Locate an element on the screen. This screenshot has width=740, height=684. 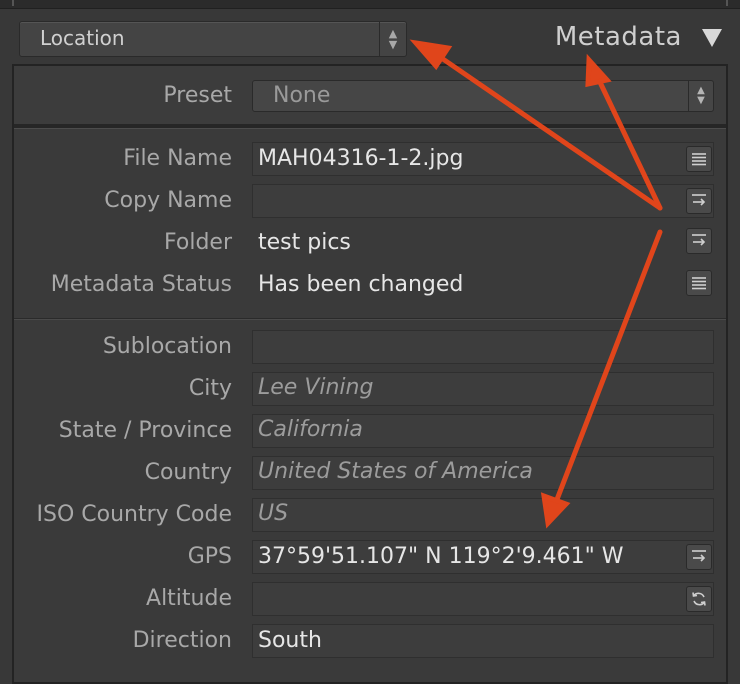
iso-country-code-label: ISO Country Code is located at coordinates (134, 514).